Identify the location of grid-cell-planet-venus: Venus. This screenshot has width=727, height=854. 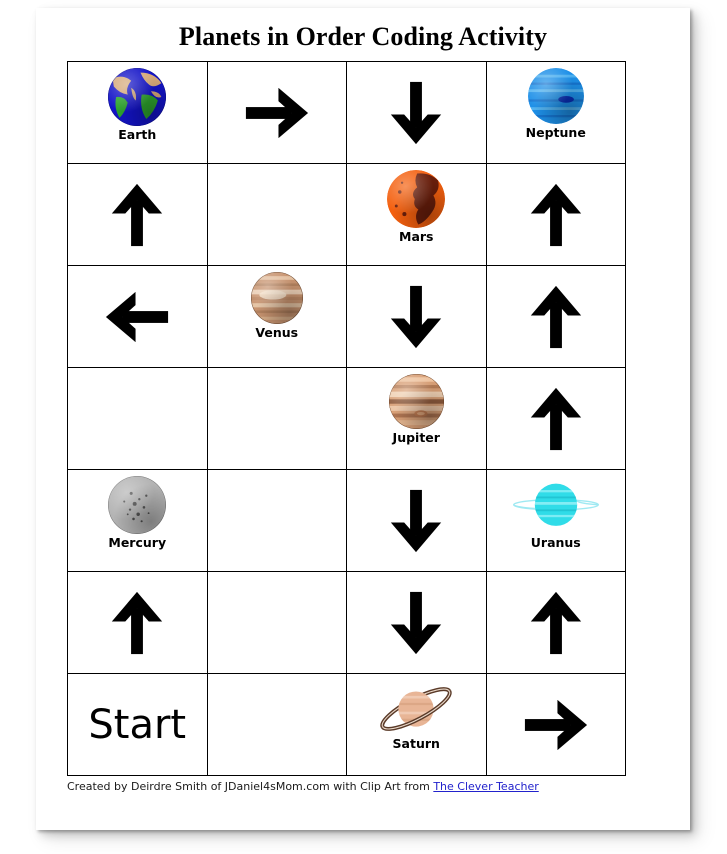
(276, 316).